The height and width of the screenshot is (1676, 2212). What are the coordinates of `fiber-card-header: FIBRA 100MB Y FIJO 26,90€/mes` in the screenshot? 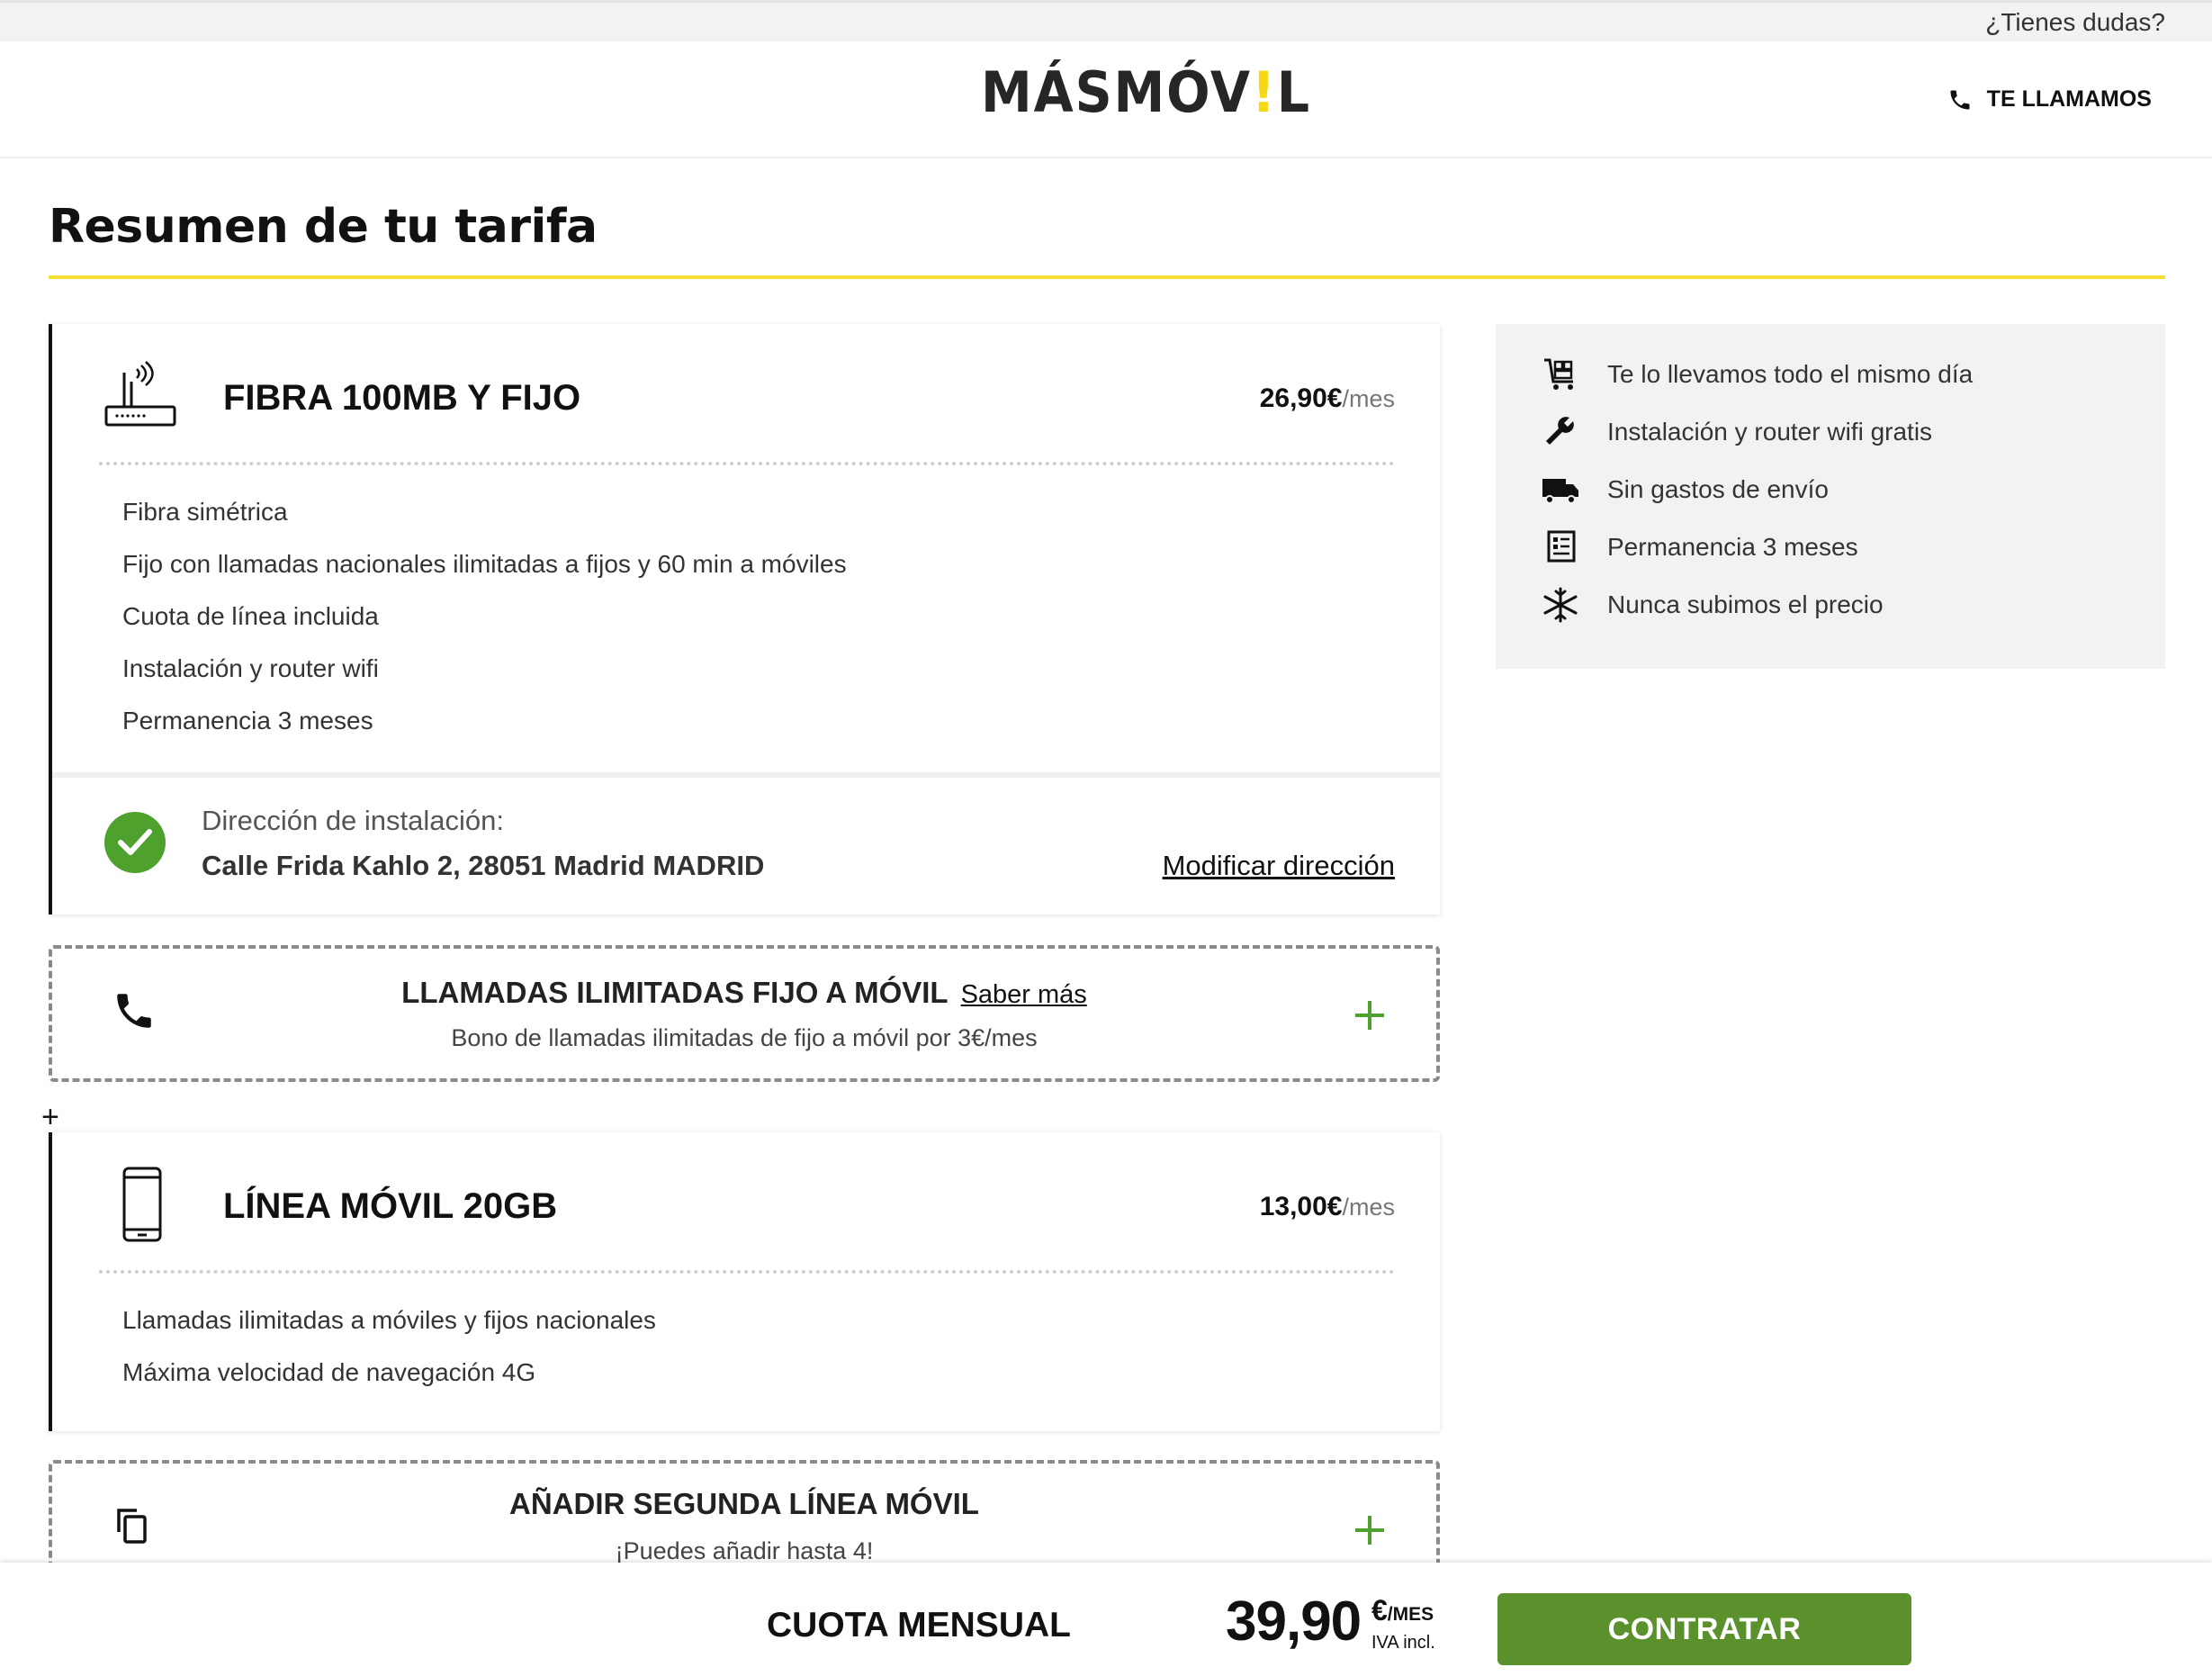 It's located at (746, 396).